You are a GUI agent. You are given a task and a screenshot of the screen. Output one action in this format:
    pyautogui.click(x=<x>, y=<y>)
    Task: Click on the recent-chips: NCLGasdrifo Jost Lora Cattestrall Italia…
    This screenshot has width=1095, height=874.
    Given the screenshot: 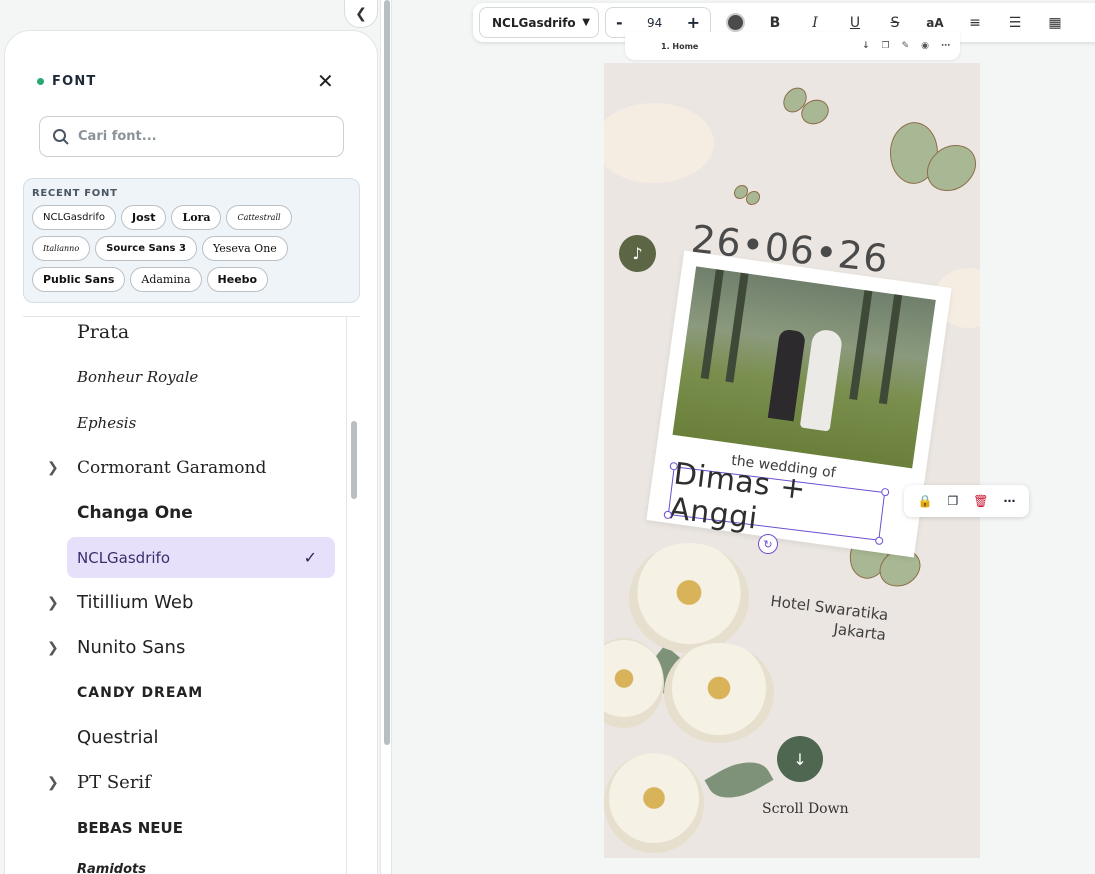 What is the action you would take?
    pyautogui.click(x=191, y=248)
    